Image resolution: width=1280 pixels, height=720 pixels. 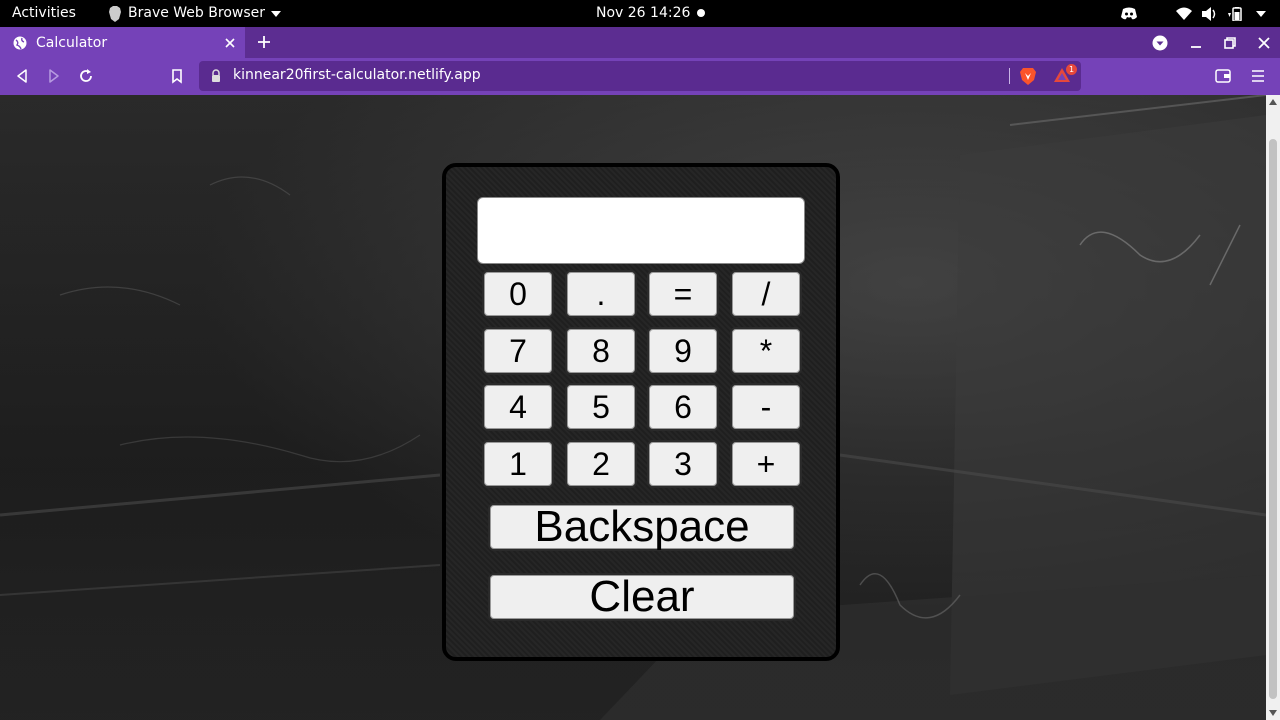 I want to click on calculator-display, so click(x=641, y=230).